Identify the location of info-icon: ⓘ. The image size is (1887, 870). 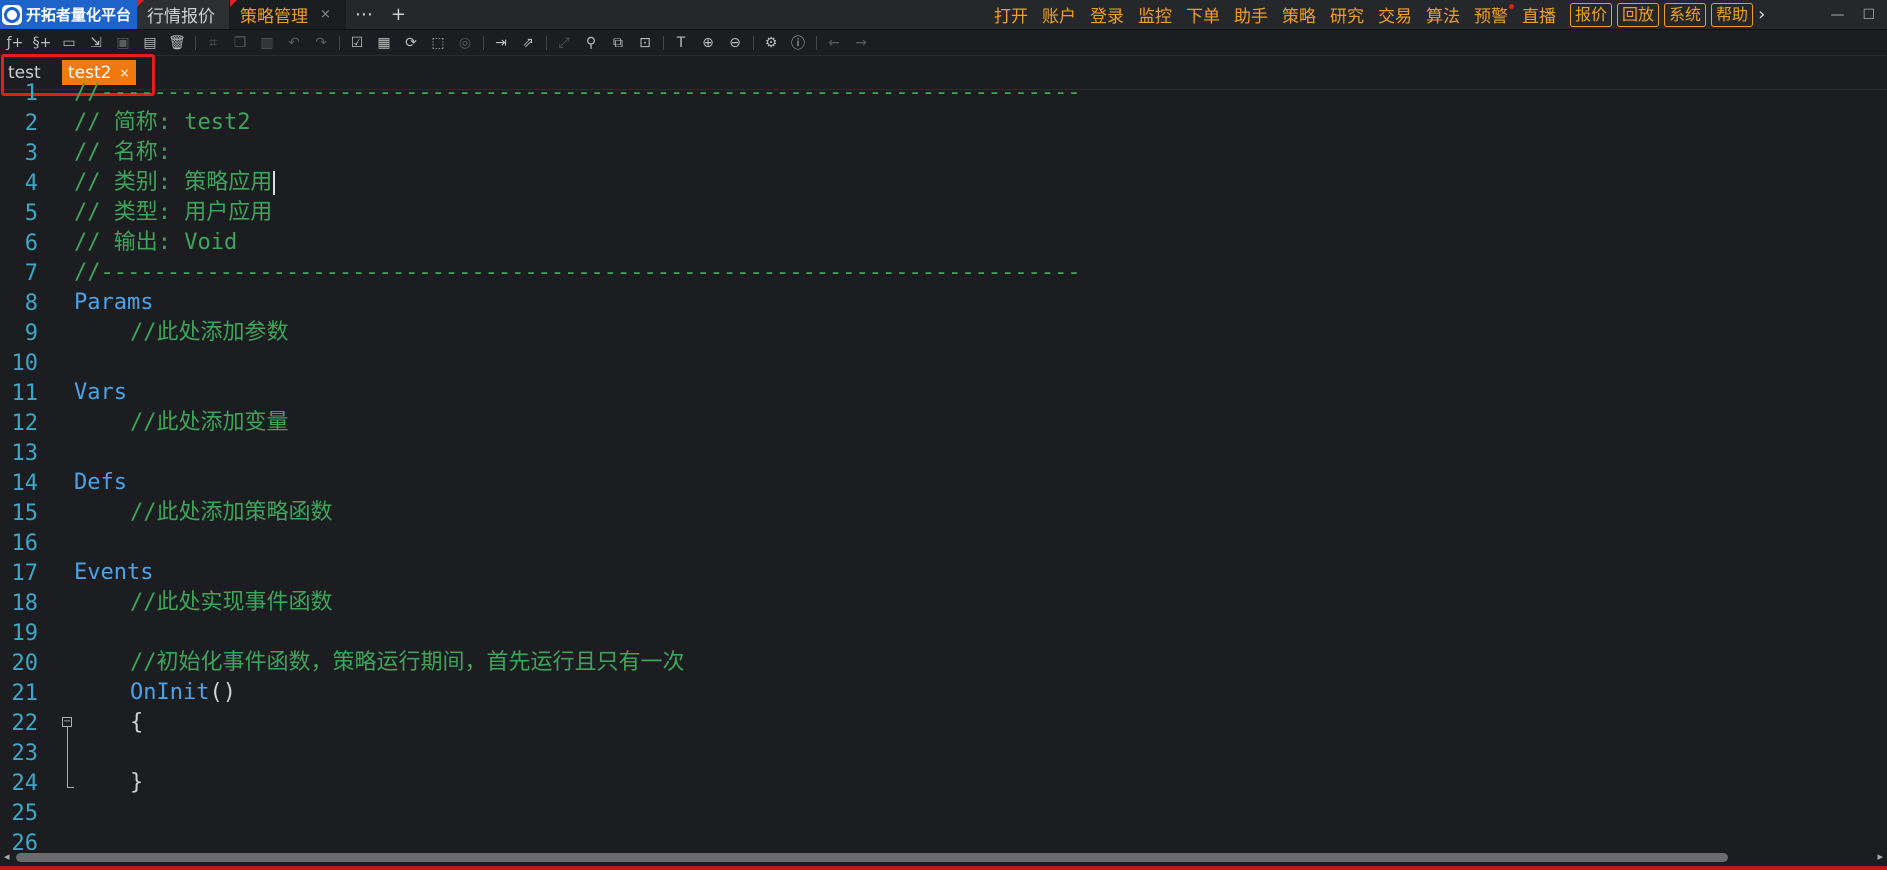
(798, 43).